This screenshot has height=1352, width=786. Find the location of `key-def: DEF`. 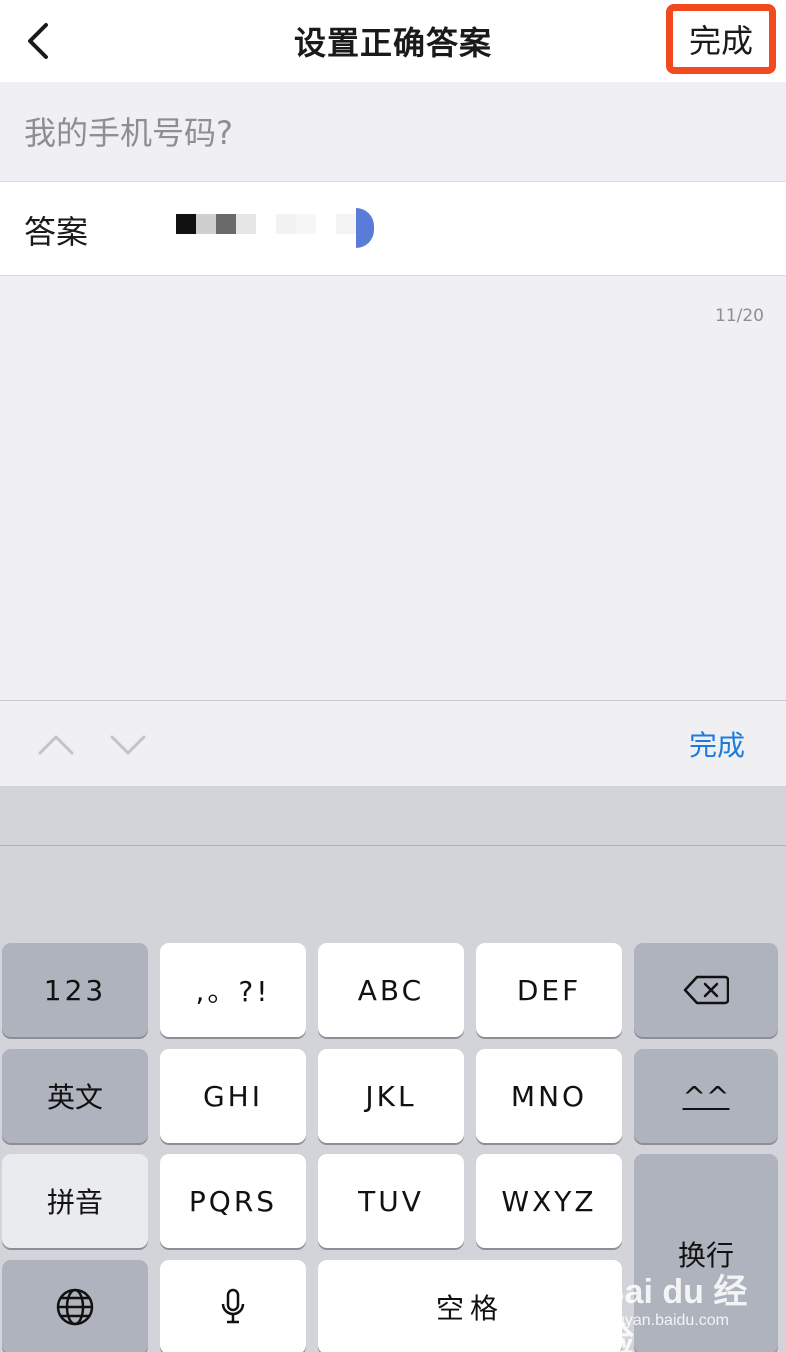

key-def: DEF is located at coordinates (549, 990).